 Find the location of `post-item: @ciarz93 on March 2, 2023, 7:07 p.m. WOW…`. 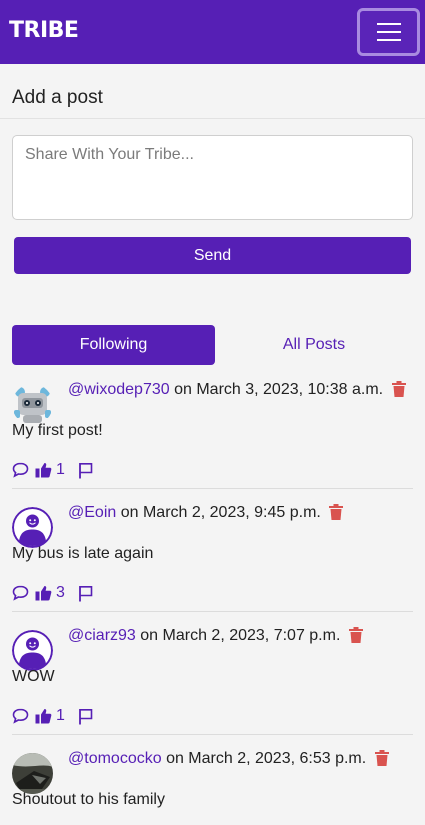

post-item: @ciarz93 on March 2, 2023, 7:07 p.m. WOW… is located at coordinates (212, 681).